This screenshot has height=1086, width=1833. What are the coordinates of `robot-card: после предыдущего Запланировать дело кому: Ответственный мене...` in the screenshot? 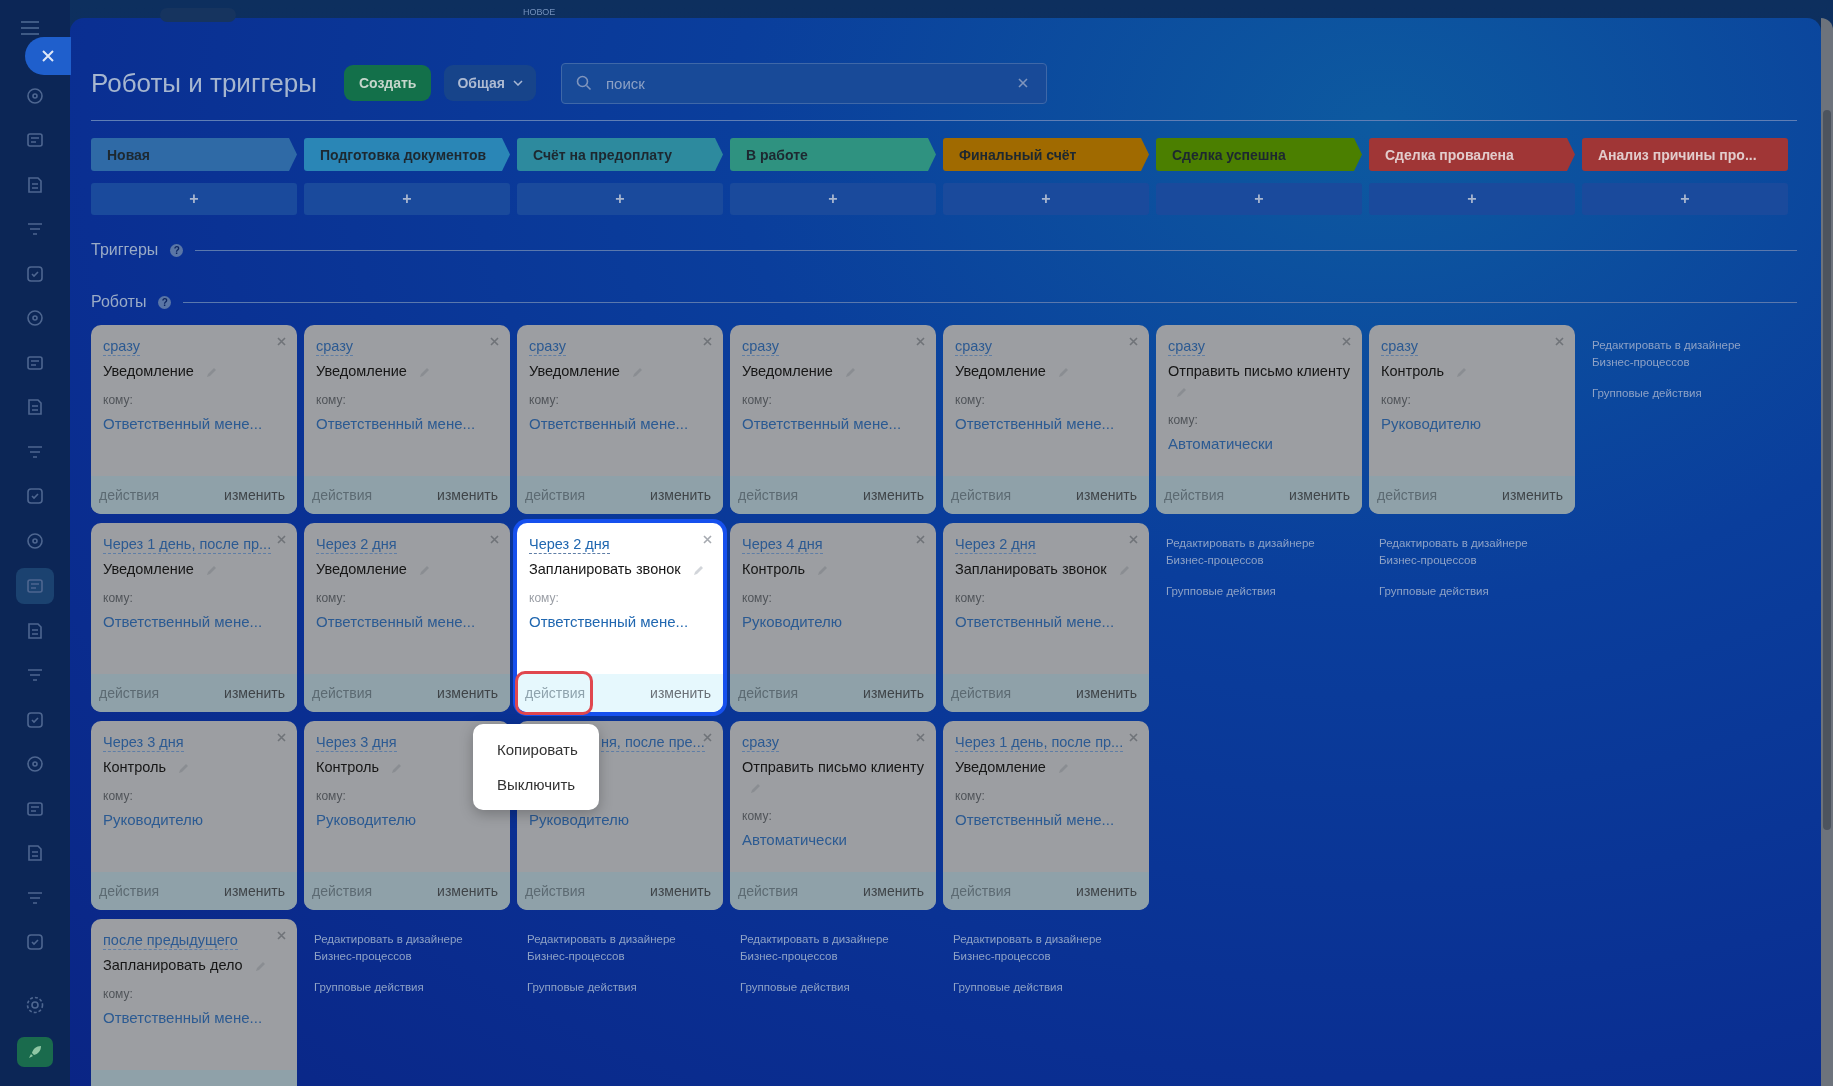 It's located at (194, 1002).